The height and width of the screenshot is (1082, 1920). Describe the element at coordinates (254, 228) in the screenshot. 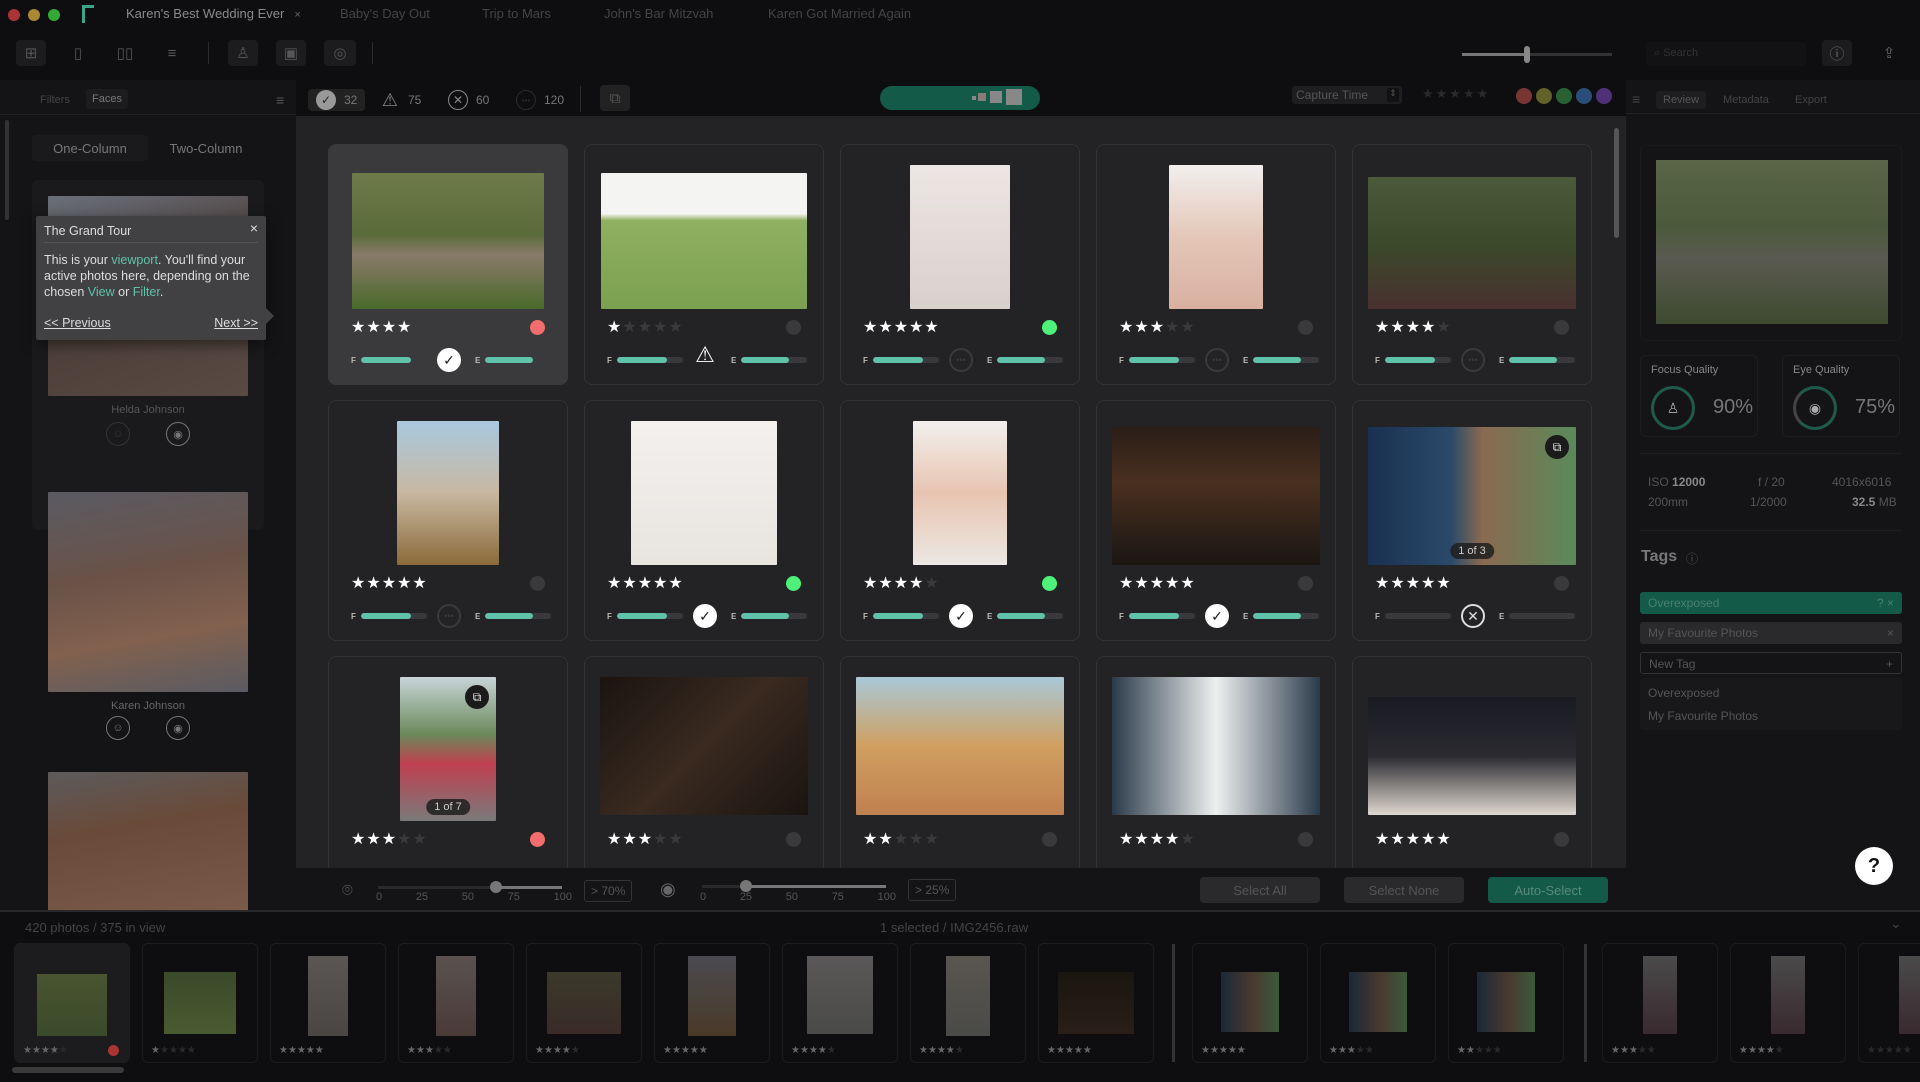

I see `close-icon: ×` at that location.